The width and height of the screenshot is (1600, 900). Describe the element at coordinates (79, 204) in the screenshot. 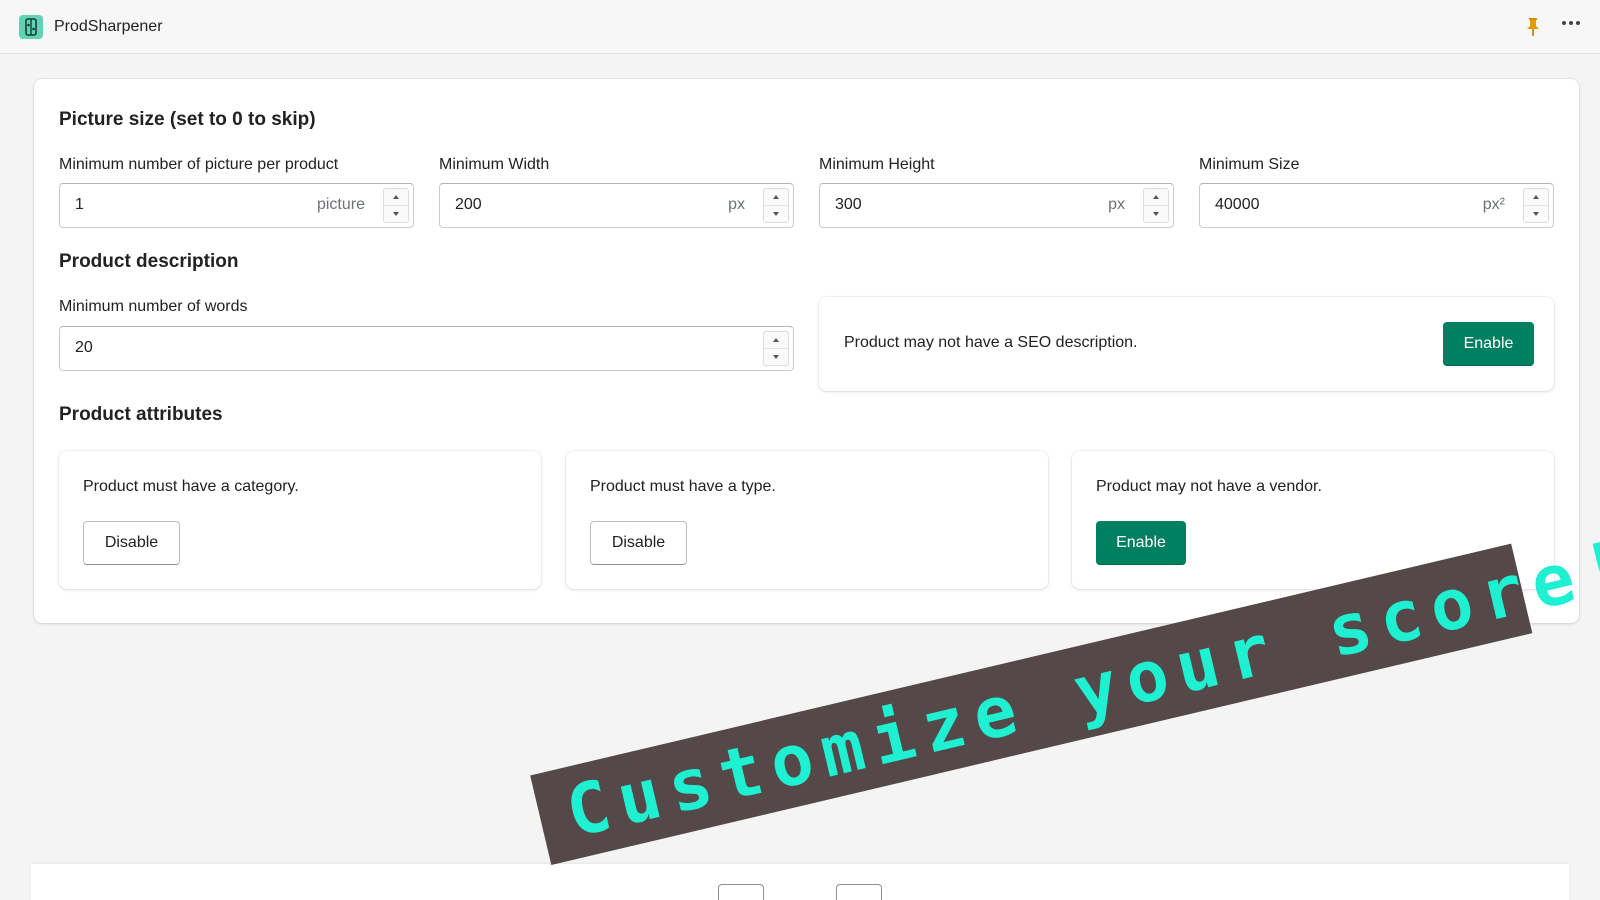

I see `min-pictures-value: 1` at that location.